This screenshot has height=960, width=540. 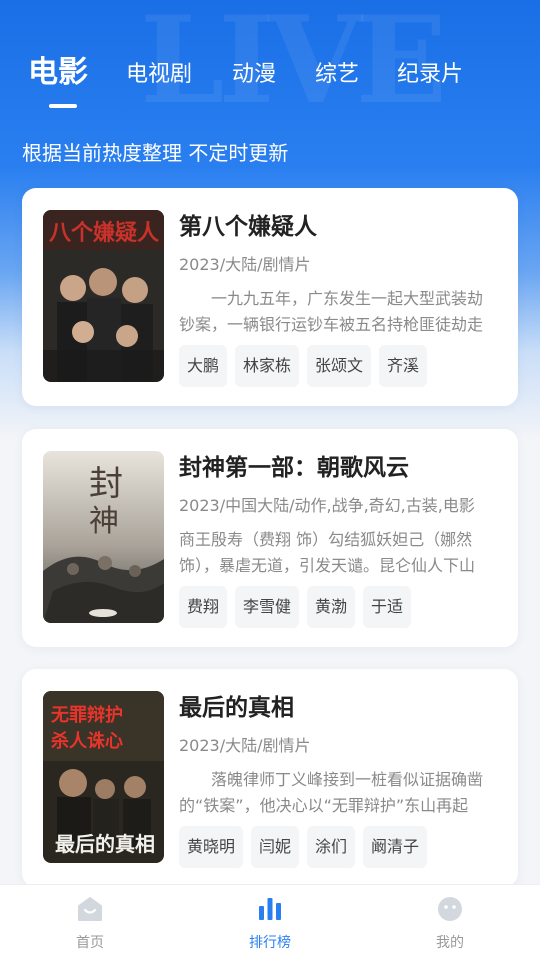 What do you see at coordinates (87, 715) in the screenshot?
I see `svg-text: 无罪辩护` at bounding box center [87, 715].